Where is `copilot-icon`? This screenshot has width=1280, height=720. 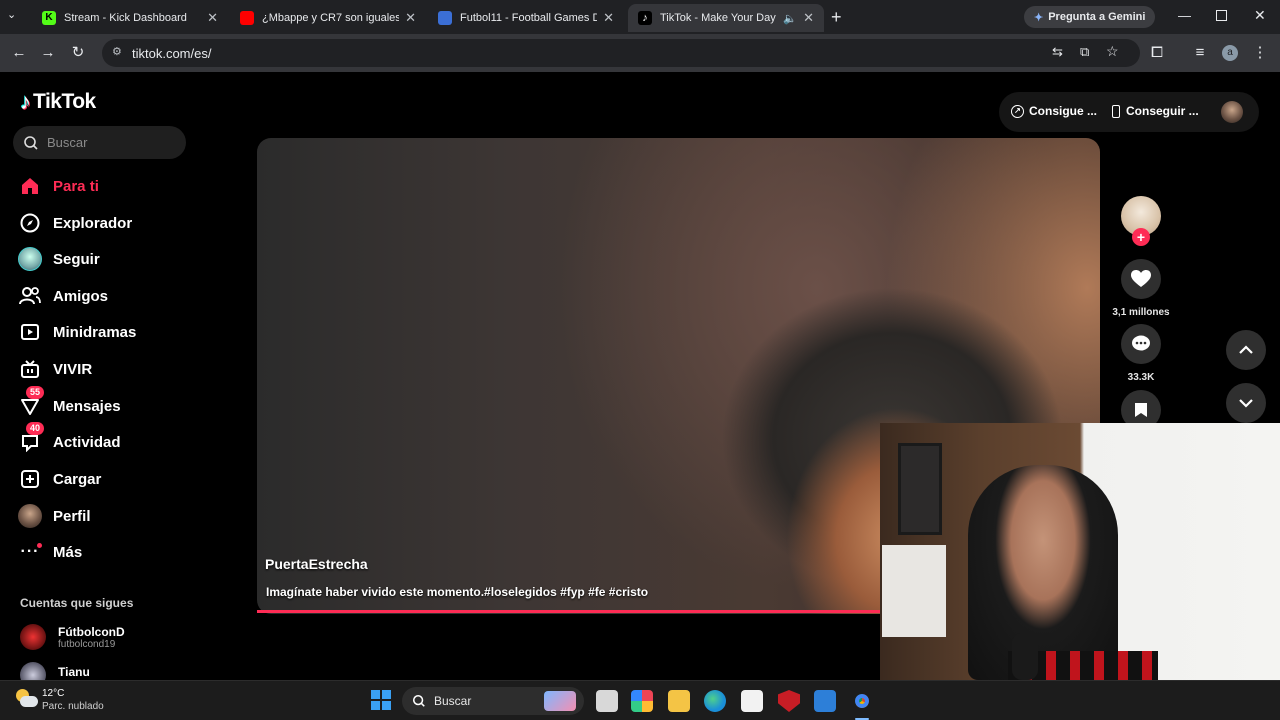
copilot-icon is located at coordinates (642, 701).